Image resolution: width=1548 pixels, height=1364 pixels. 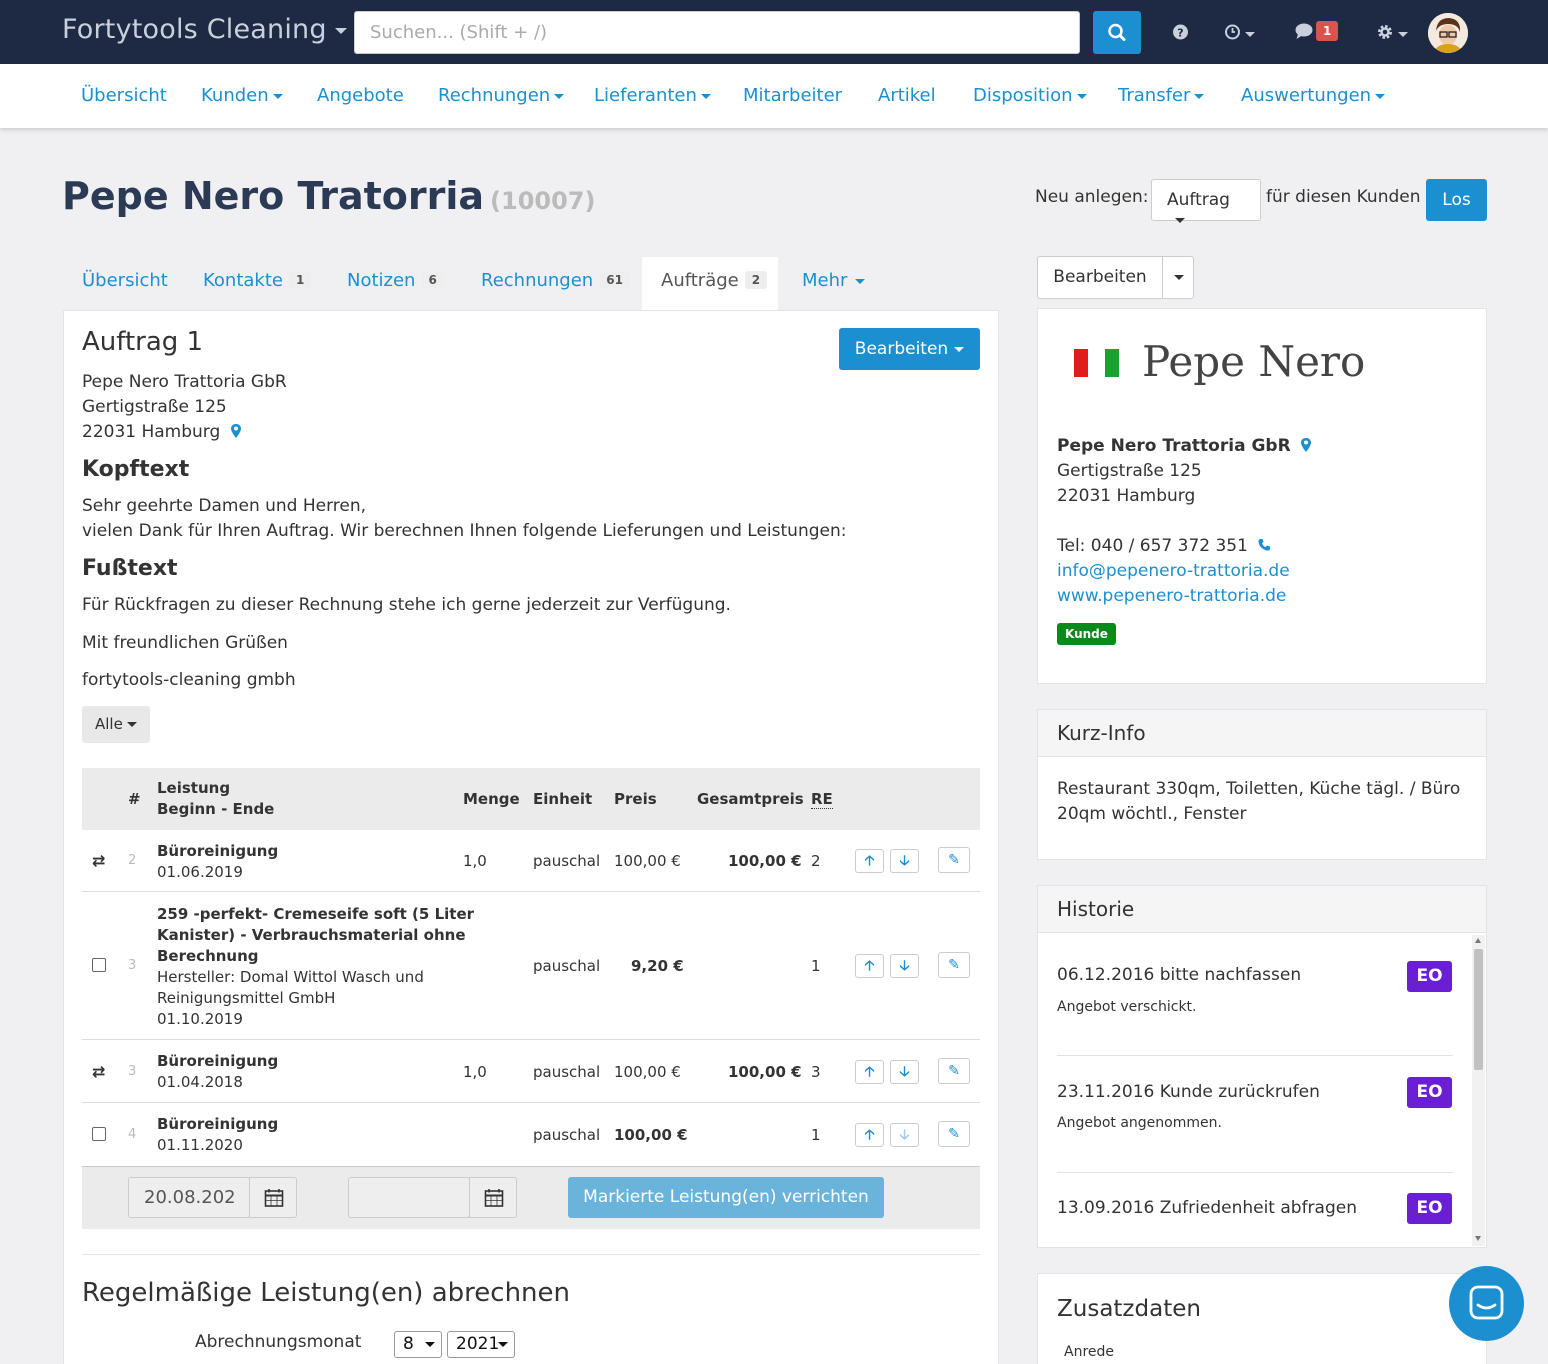 I want to click on nav-label: Artikel, so click(x=907, y=95).